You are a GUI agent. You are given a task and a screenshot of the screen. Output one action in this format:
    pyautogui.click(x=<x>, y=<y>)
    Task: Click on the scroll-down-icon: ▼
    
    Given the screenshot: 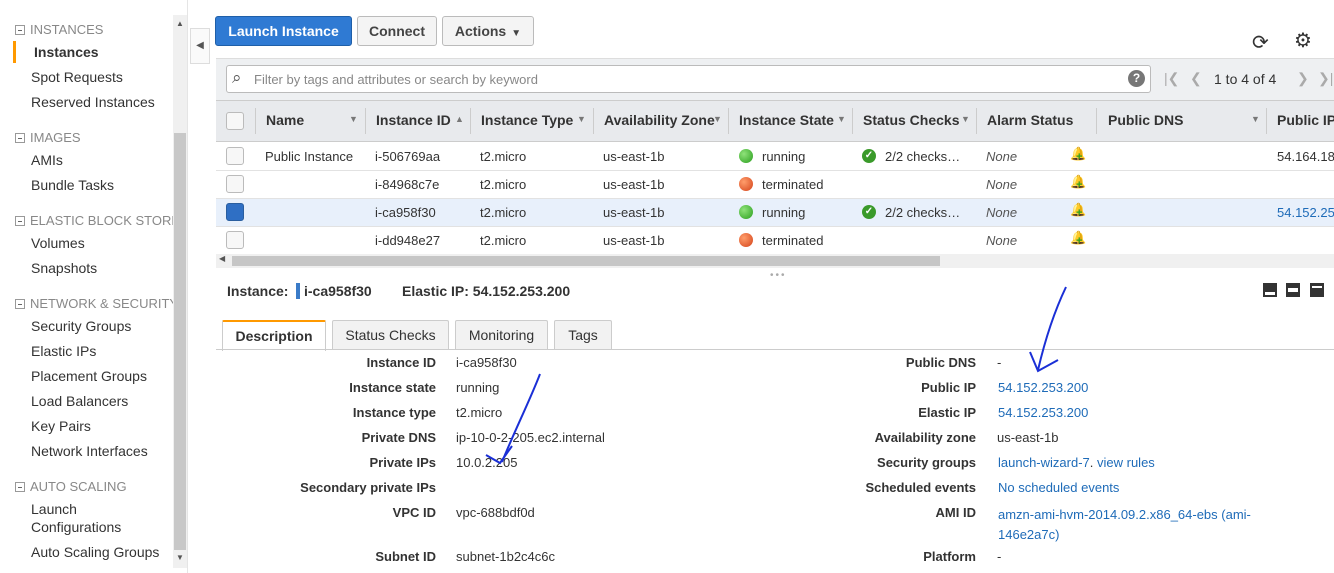 What is the action you would take?
    pyautogui.click(x=180, y=557)
    